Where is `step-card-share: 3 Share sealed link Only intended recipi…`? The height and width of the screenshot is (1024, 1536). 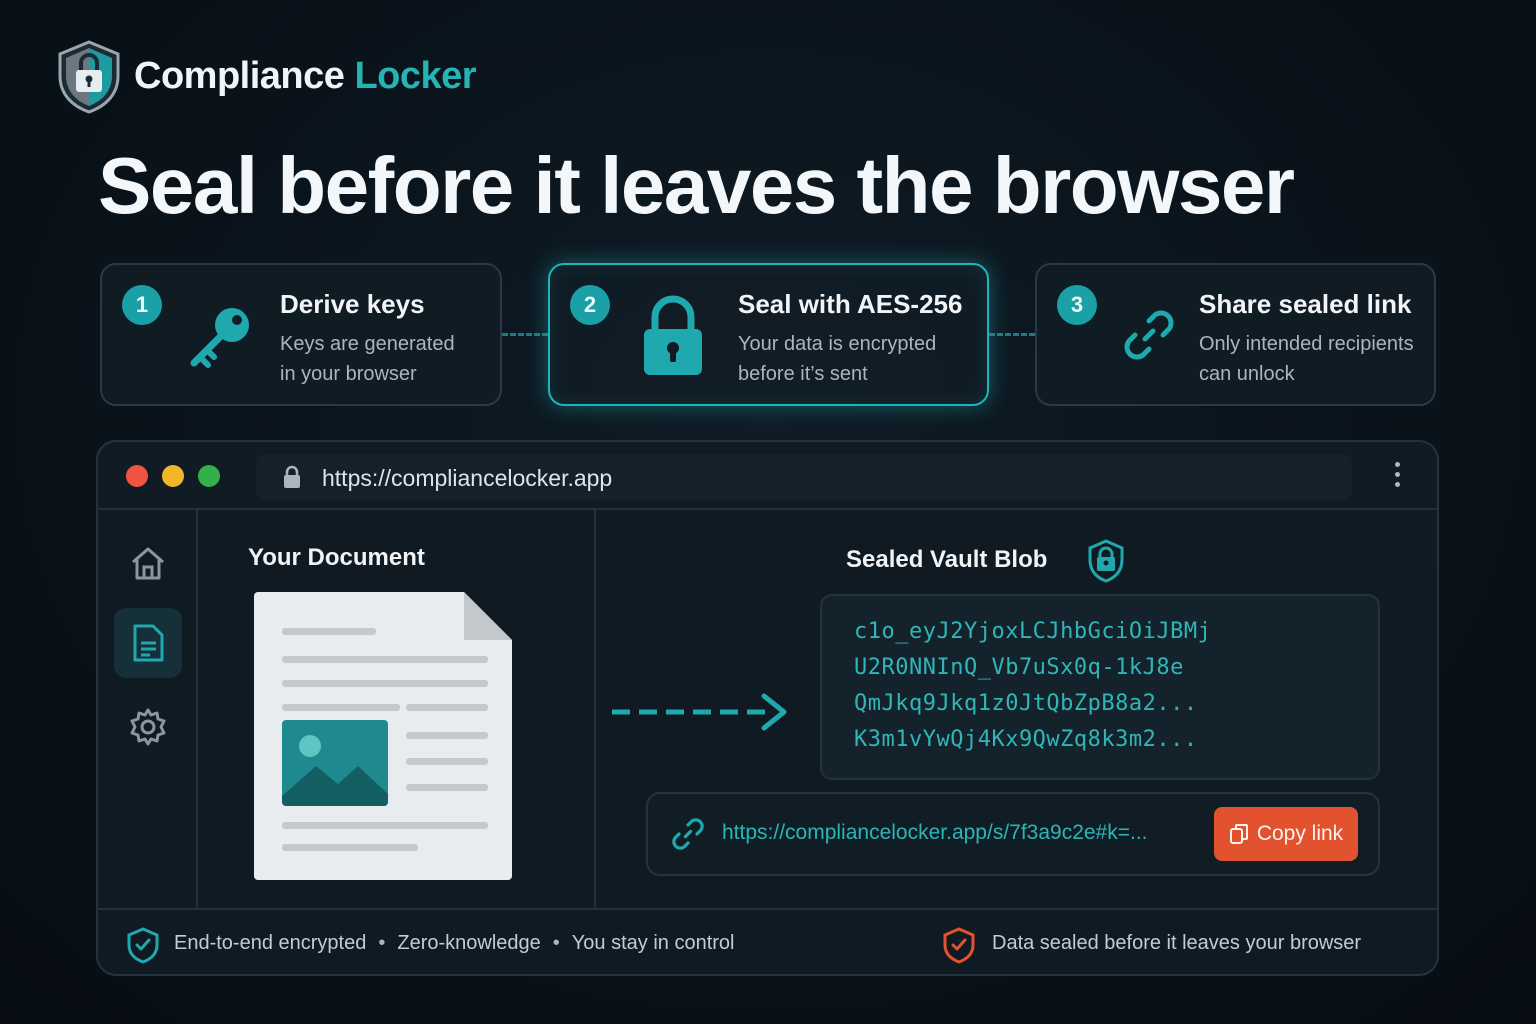 step-card-share: 3 Share sealed link Only intended recipi… is located at coordinates (1235, 334).